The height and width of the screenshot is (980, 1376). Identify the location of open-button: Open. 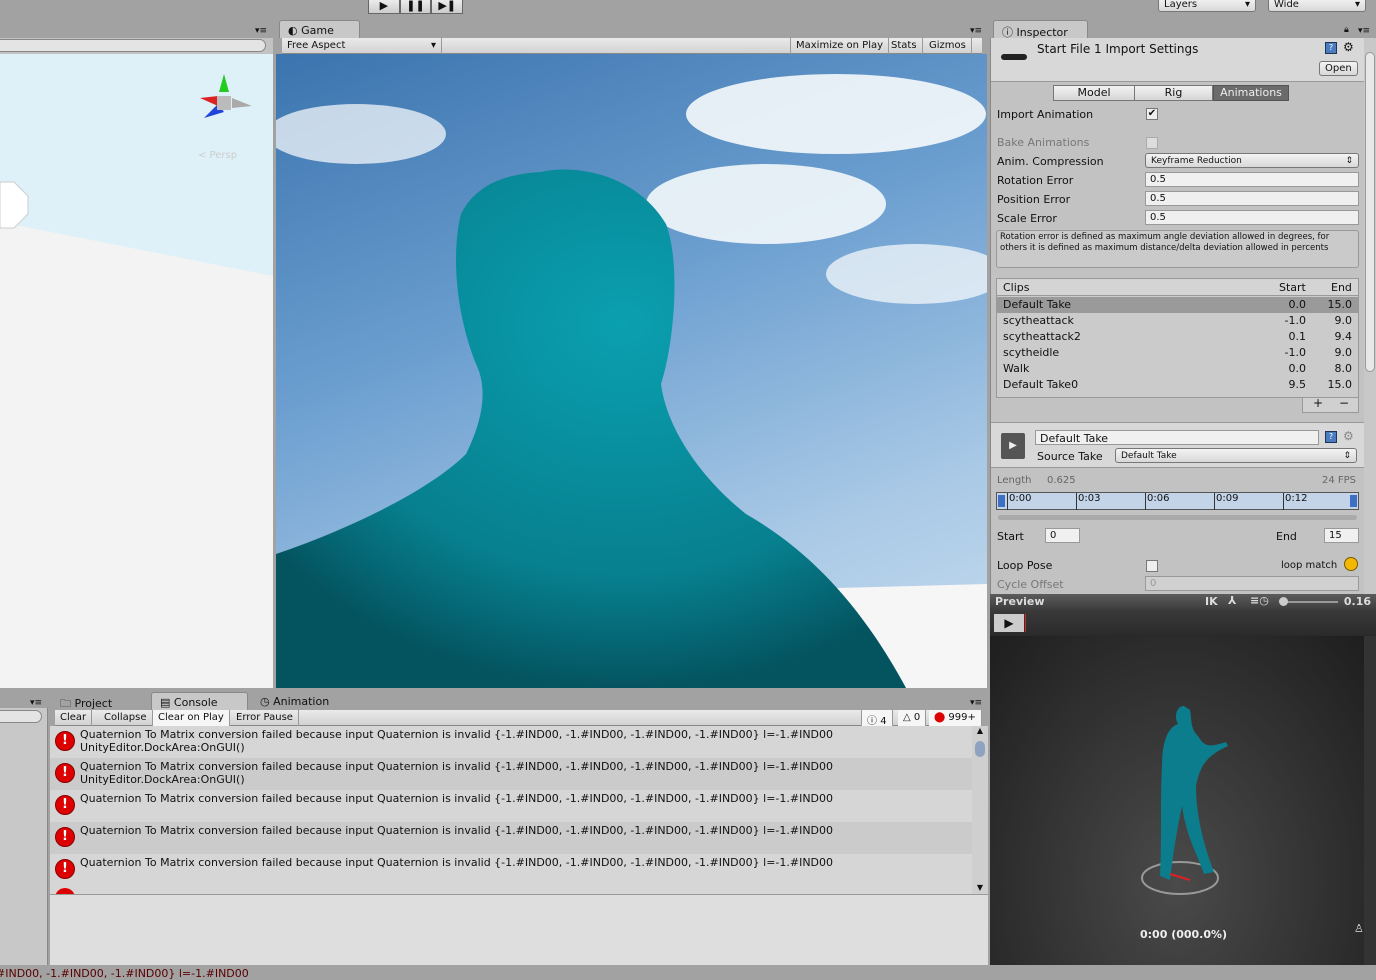
(1338, 68).